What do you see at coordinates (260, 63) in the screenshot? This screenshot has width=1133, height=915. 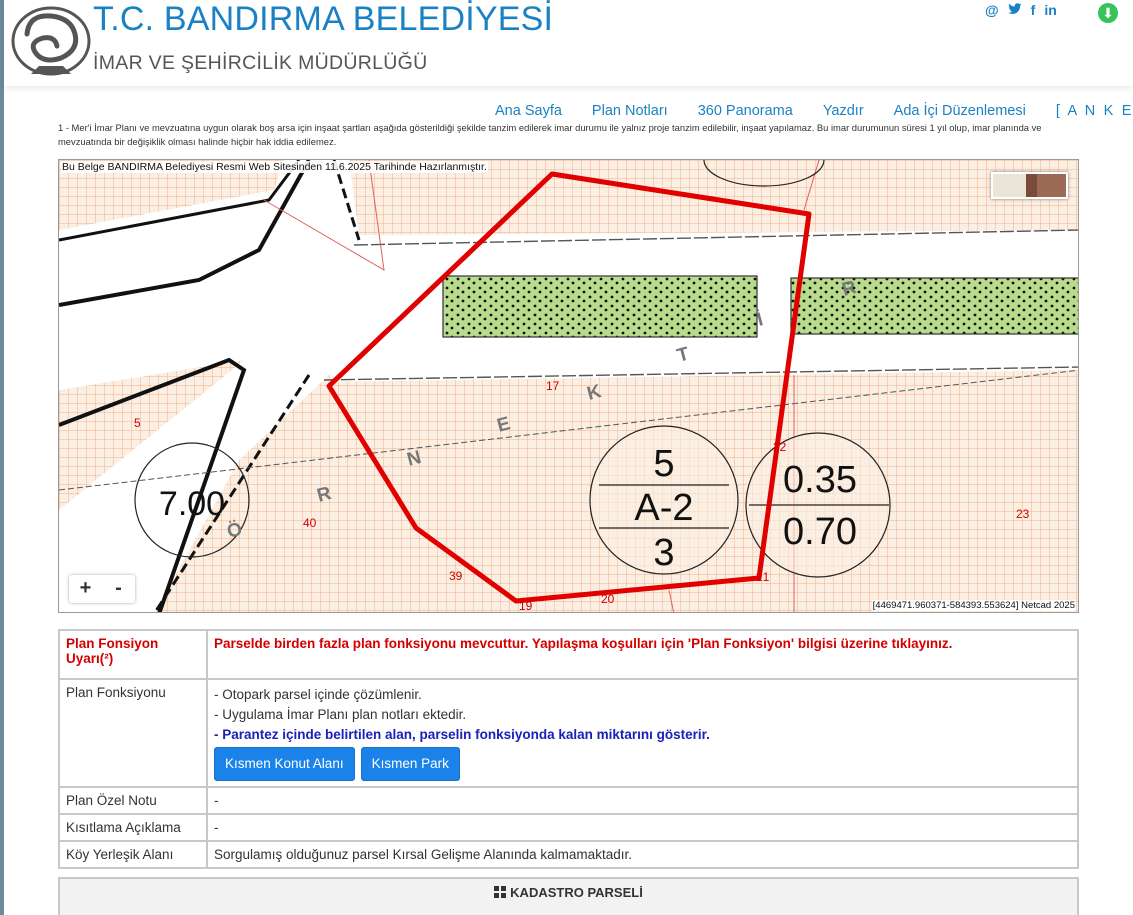 I see `org-subtitle: İMAR VE ŞEHİRCİLİK MÜDÜRLÜĞÜ` at bounding box center [260, 63].